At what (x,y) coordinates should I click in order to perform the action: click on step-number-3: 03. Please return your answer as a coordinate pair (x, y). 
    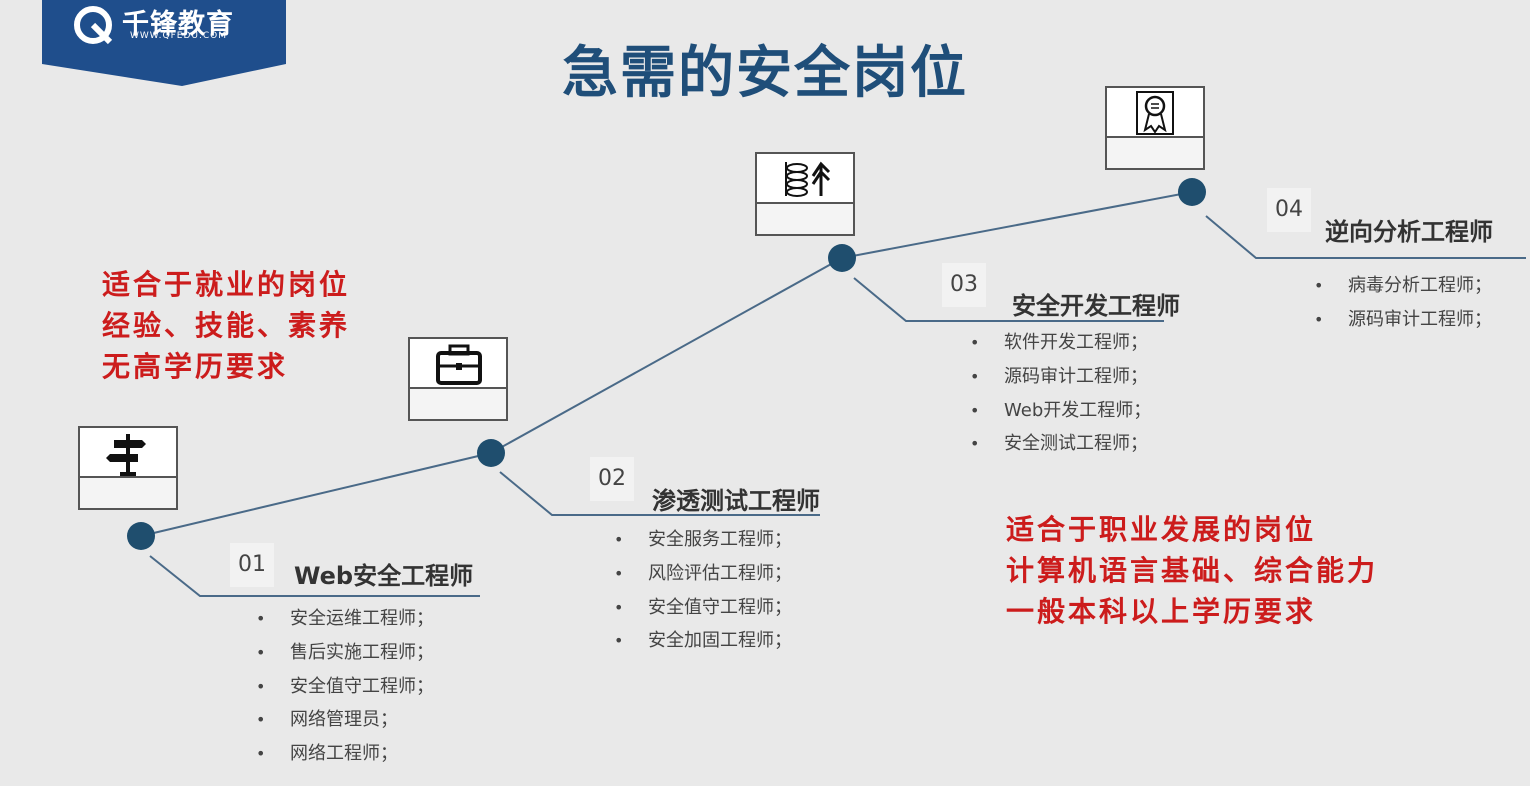
    Looking at the image, I should click on (964, 285).